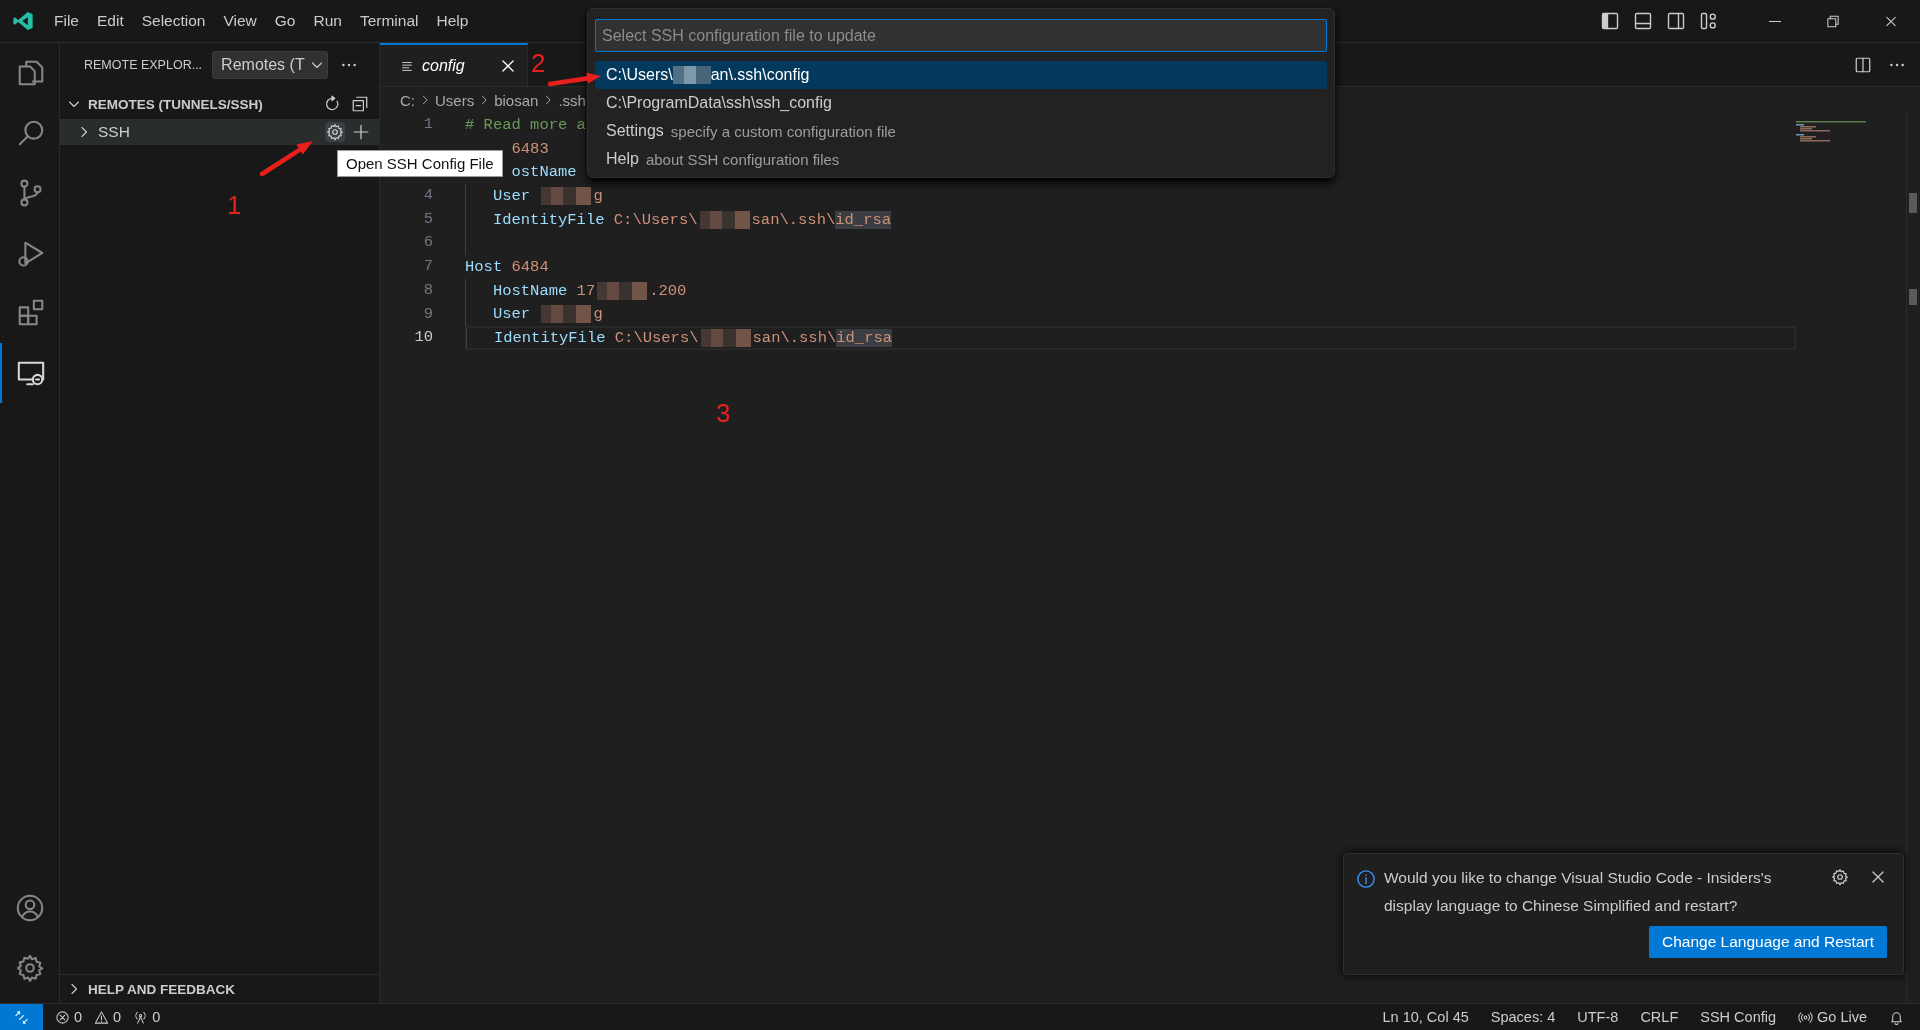 The height and width of the screenshot is (1030, 1920). I want to click on status-item: Ln 10, Col 45, so click(1425, 1017).